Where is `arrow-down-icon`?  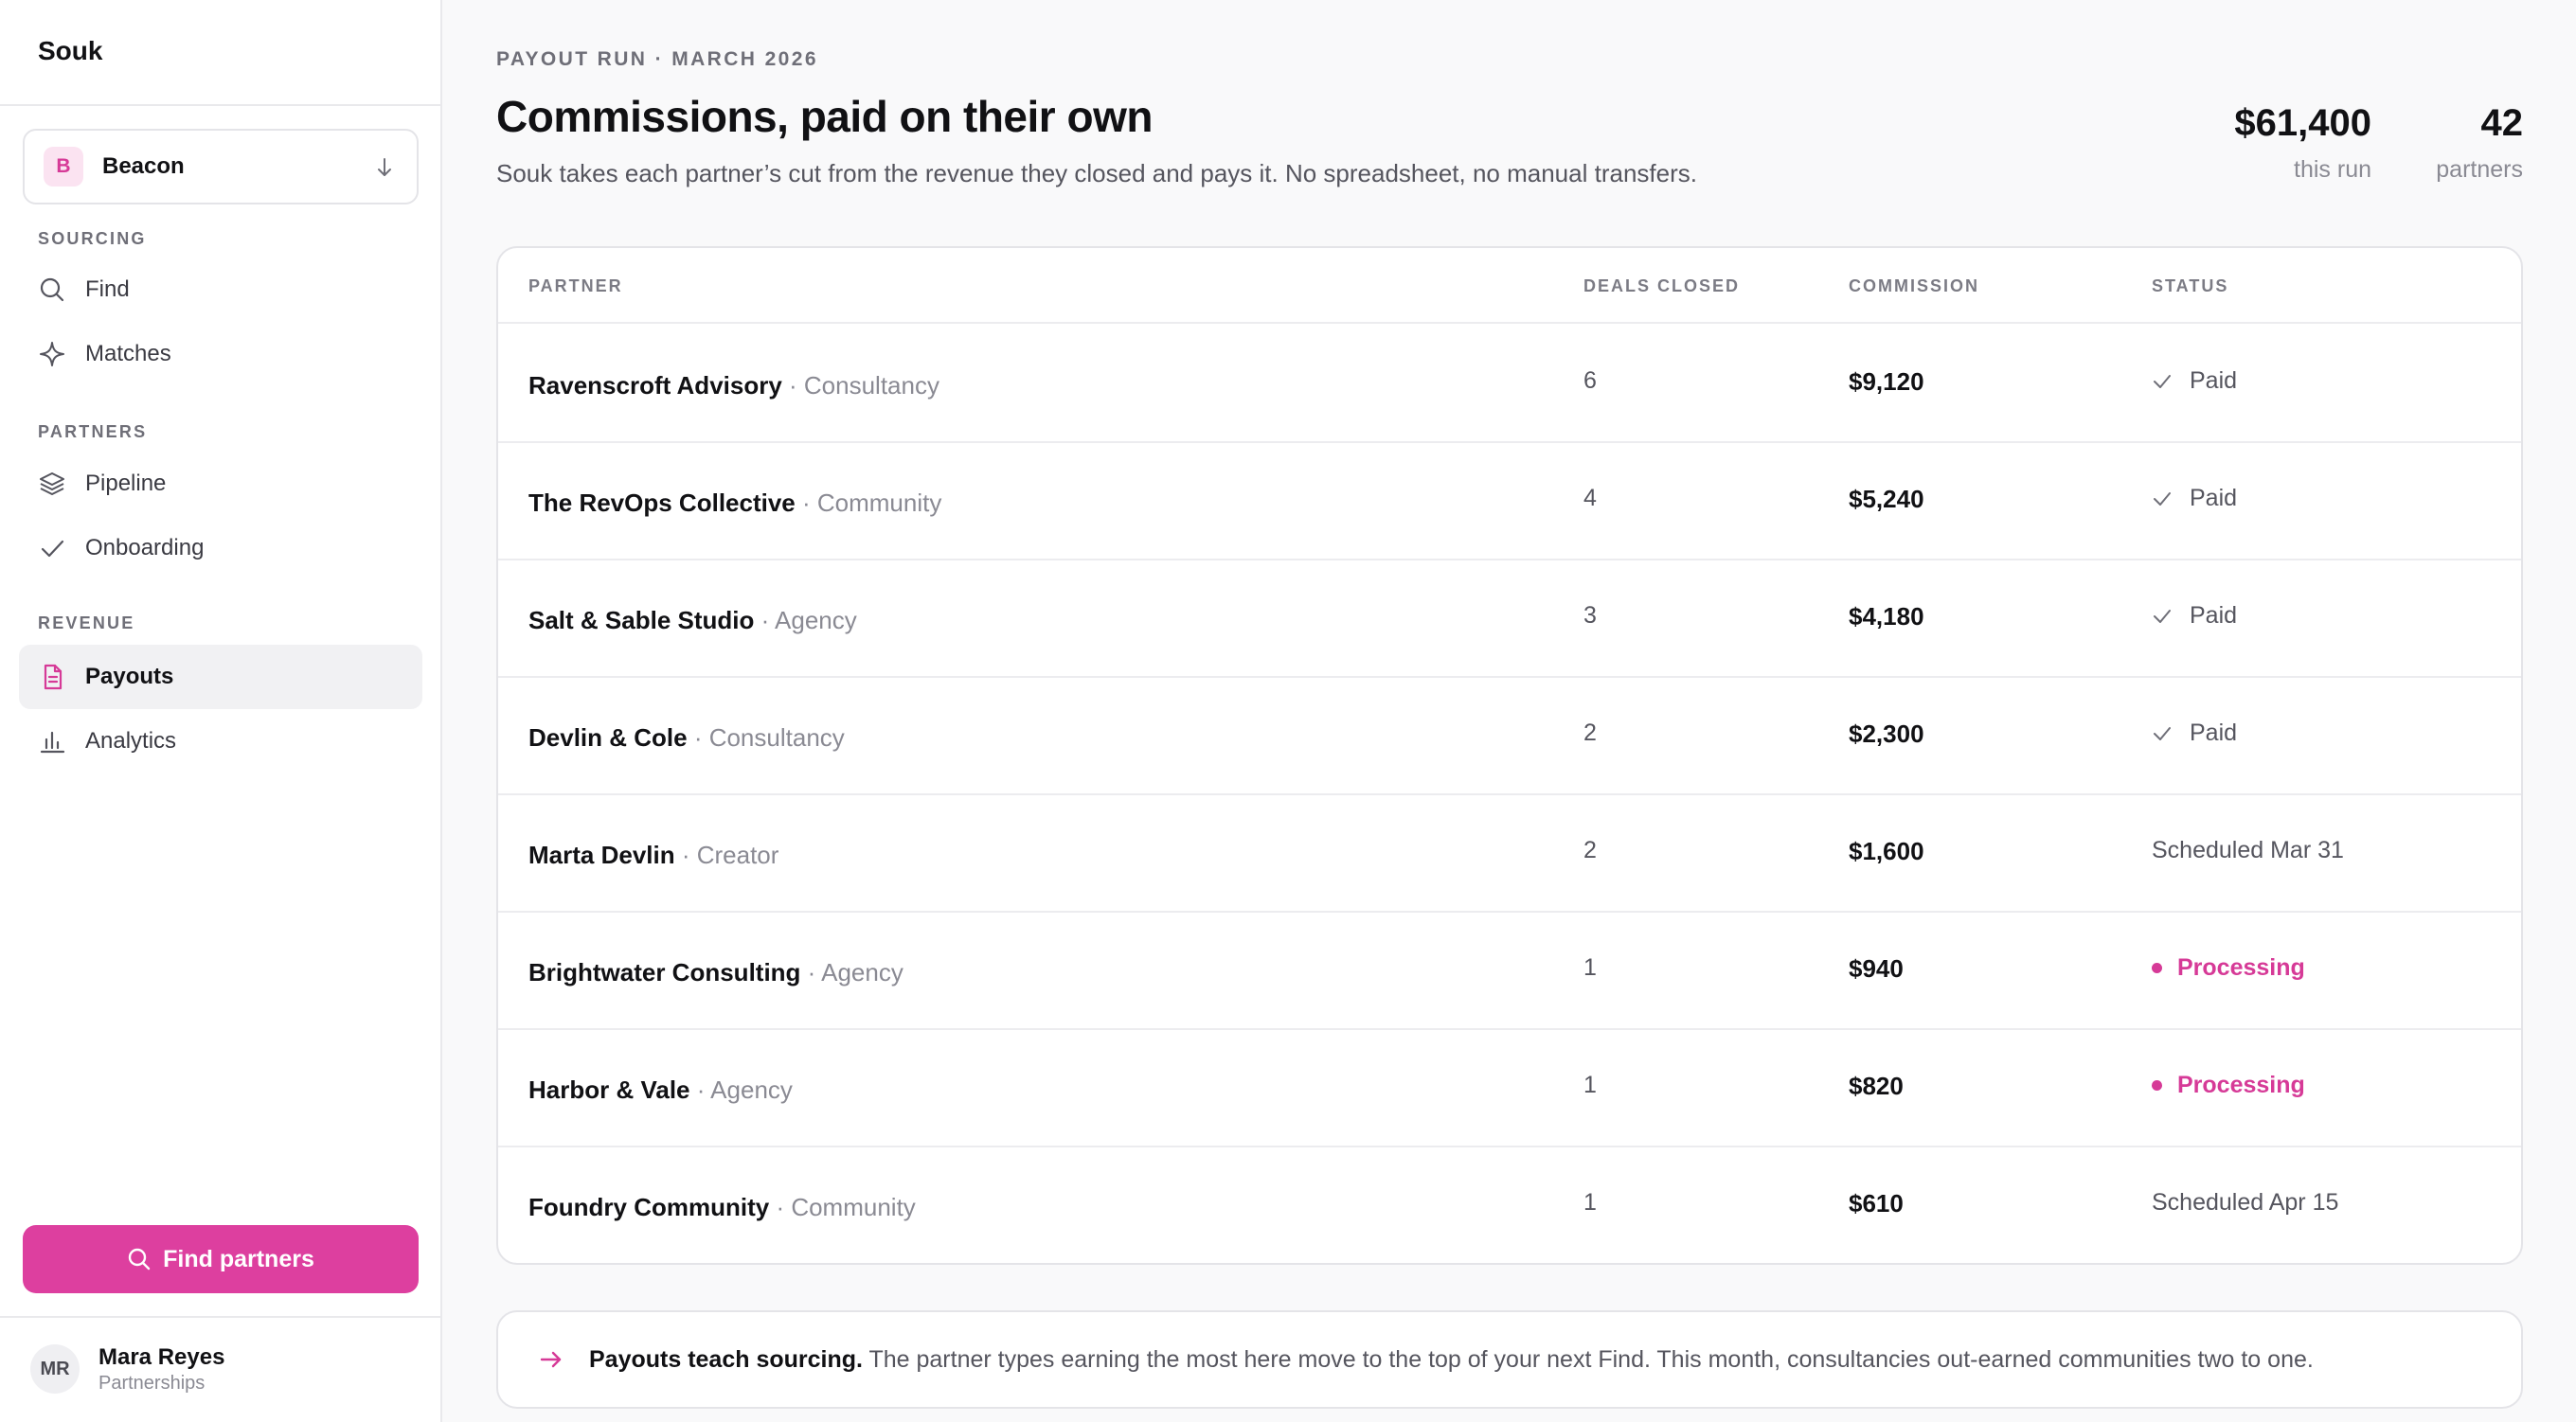 arrow-down-icon is located at coordinates (384, 167).